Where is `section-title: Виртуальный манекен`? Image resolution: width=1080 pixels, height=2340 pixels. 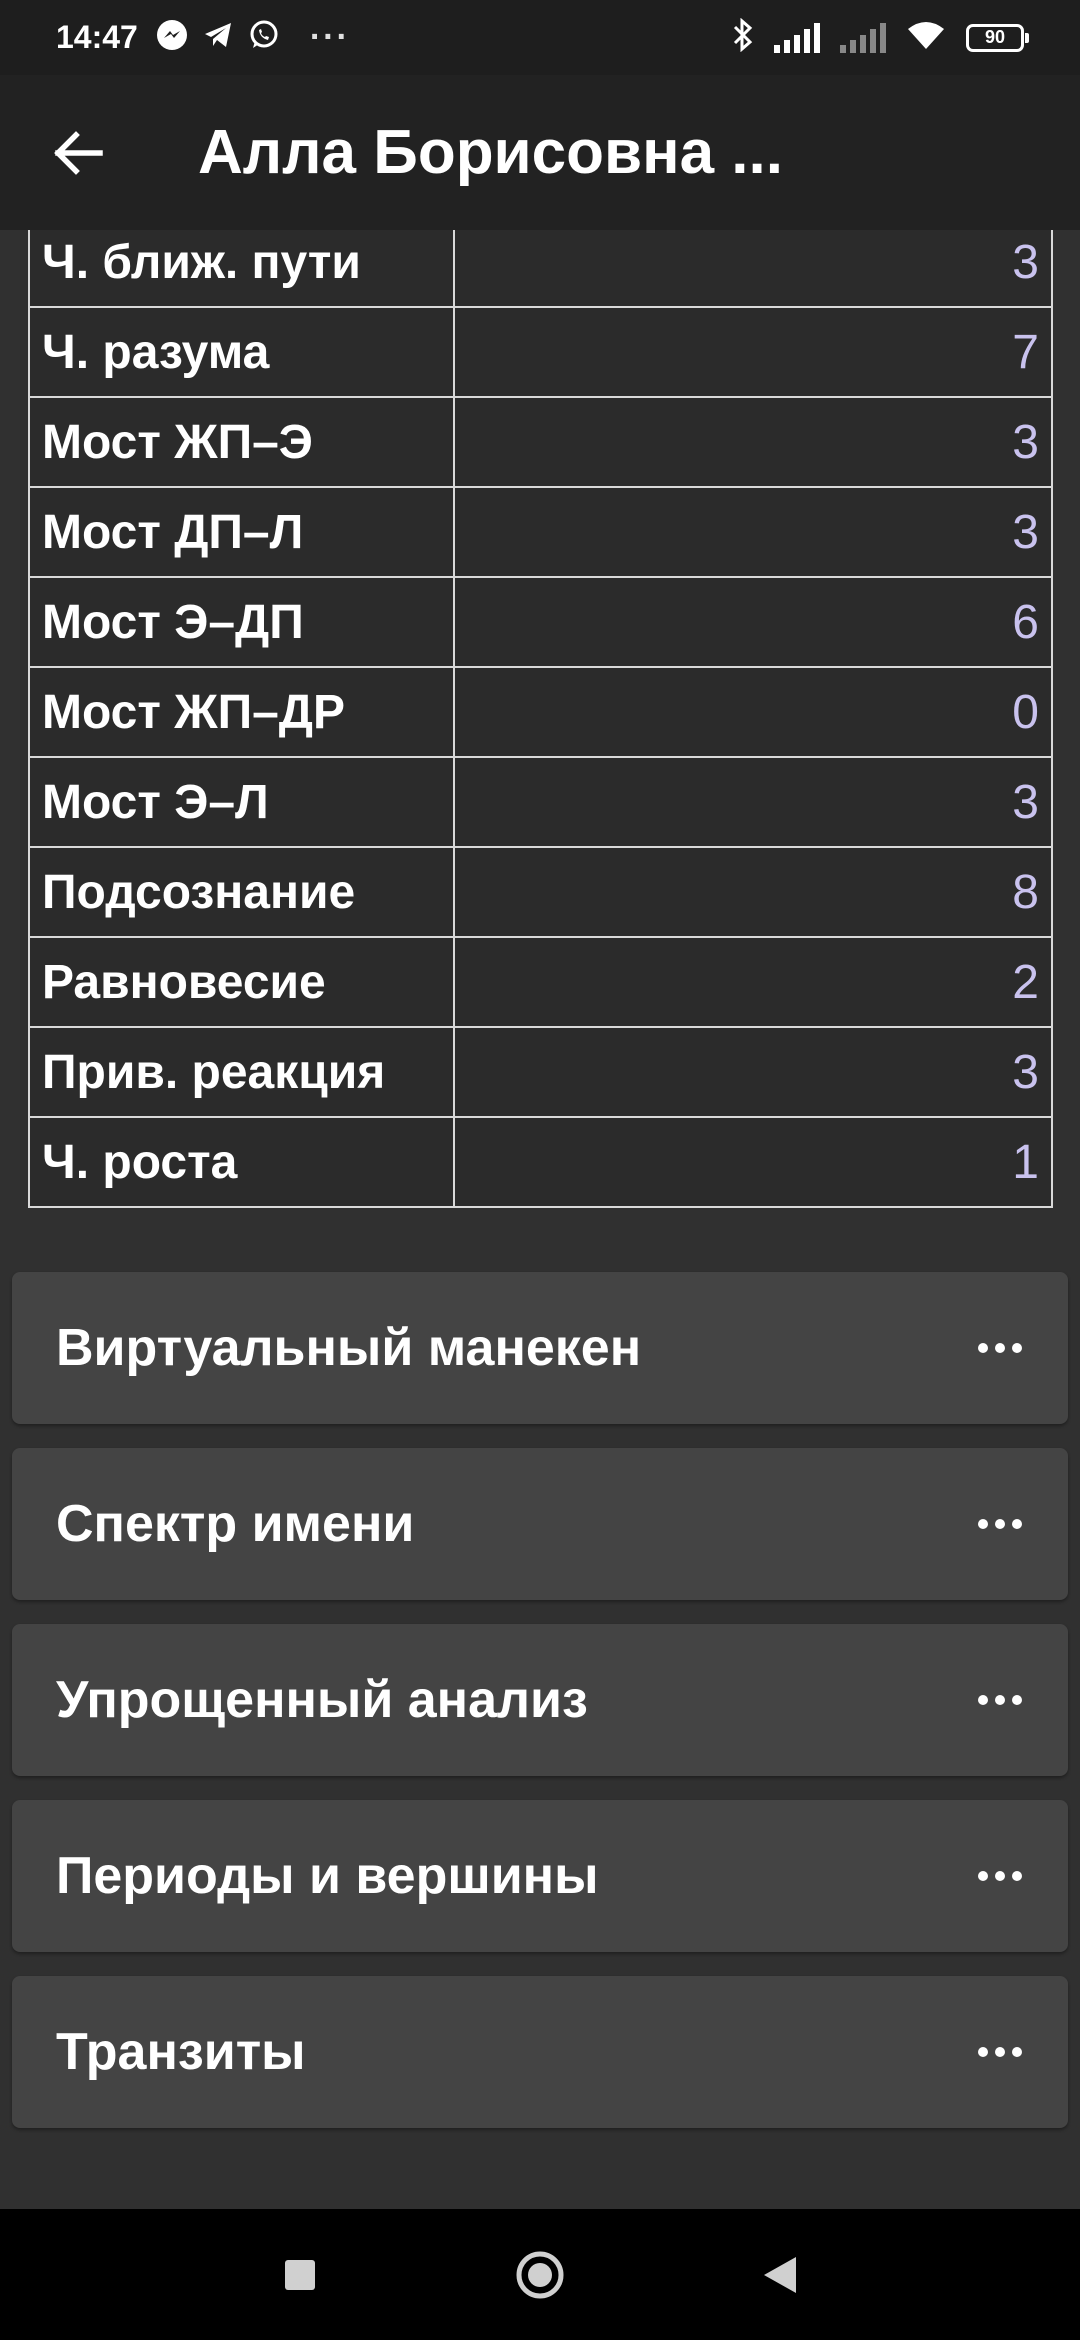
section-title: Виртуальный манекен is located at coordinates (349, 1348).